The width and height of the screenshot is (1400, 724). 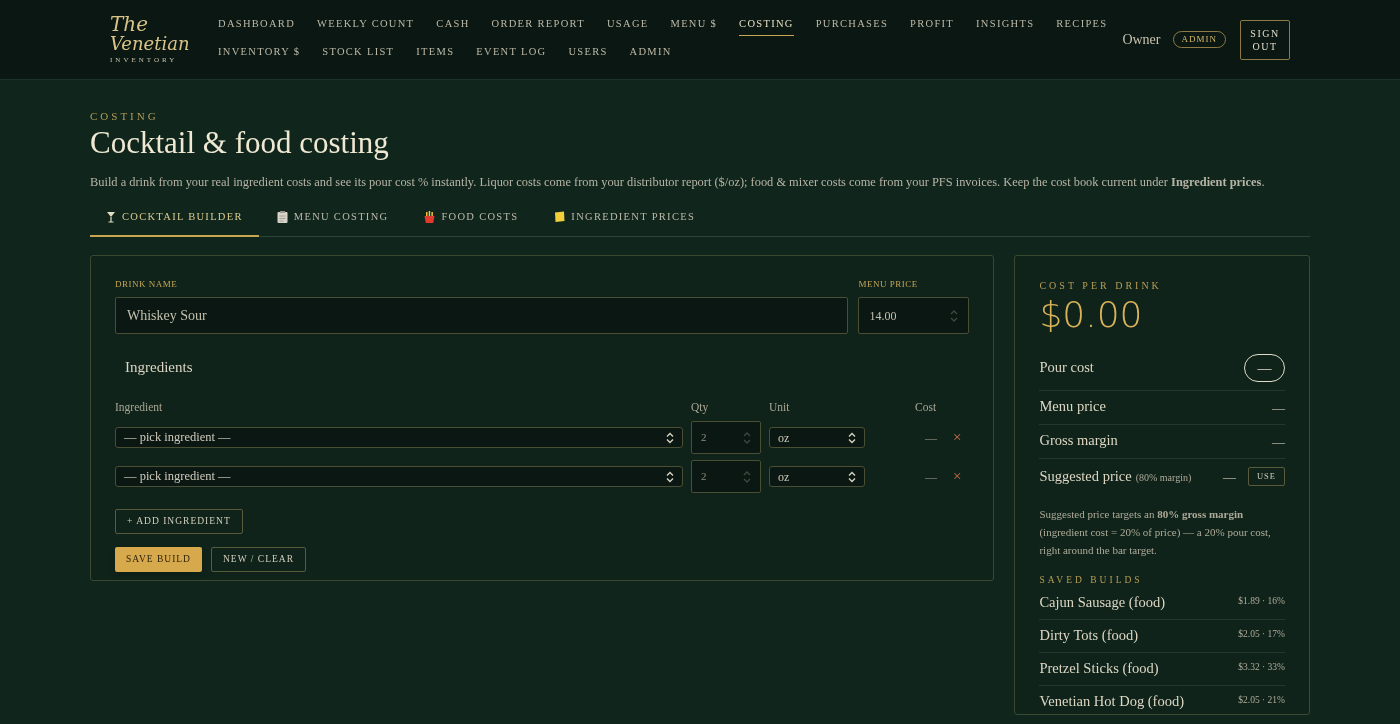 I want to click on menu-price-field: 14.00, so click(x=914, y=316).